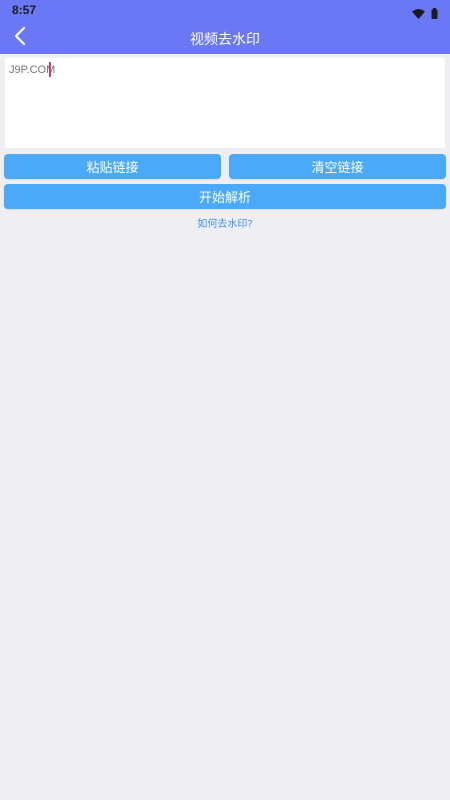  Describe the element at coordinates (418, 13) in the screenshot. I see `wifi-icon` at that location.